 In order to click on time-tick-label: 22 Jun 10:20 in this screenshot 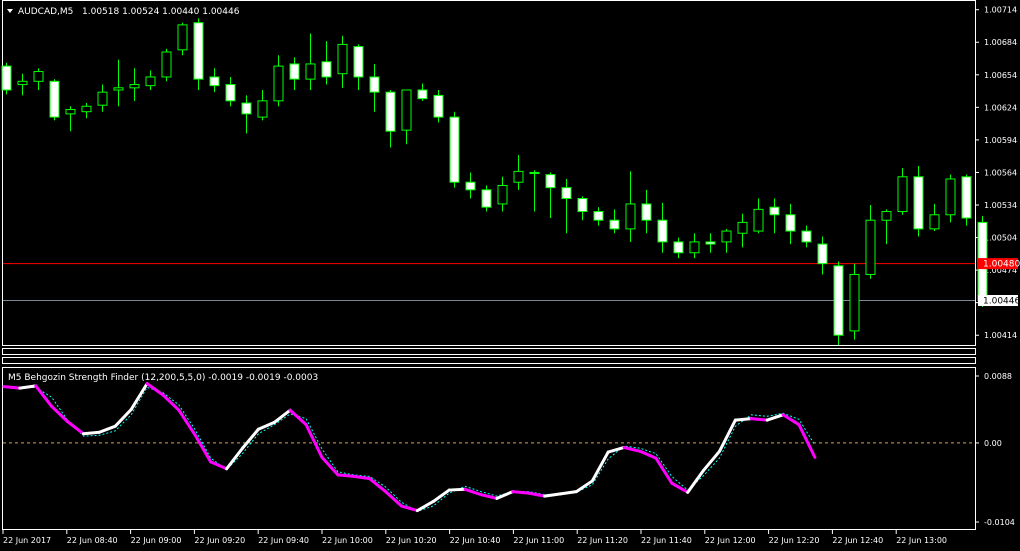, I will do `click(411, 540)`.